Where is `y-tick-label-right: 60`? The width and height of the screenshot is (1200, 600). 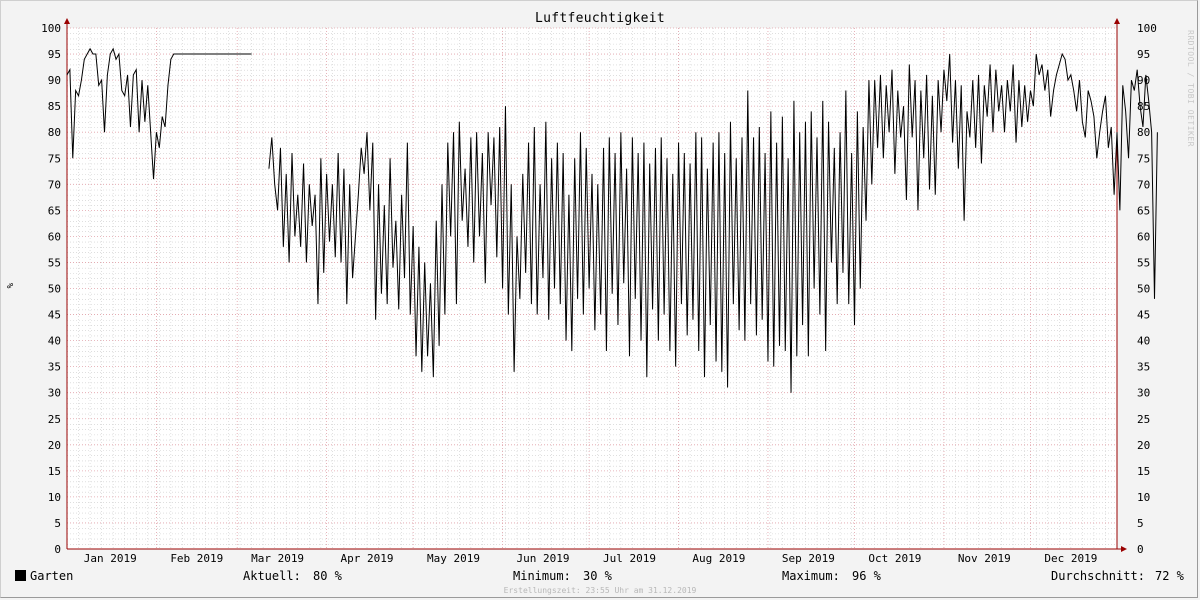 y-tick-label-right: 60 is located at coordinates (1143, 236).